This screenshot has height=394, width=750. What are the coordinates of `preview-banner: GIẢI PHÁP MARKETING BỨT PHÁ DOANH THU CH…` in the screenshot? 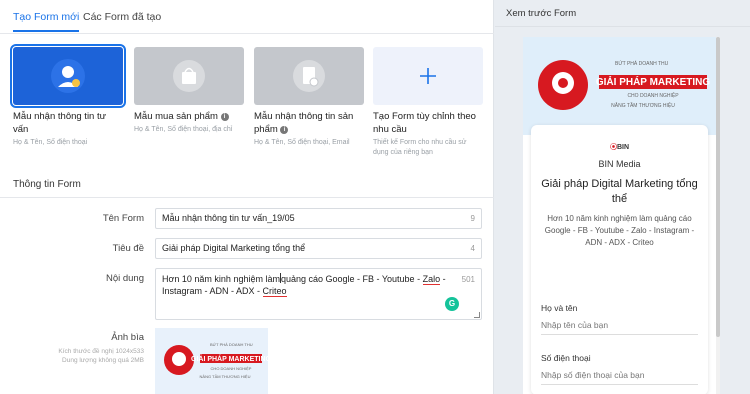 It's located at (619, 86).